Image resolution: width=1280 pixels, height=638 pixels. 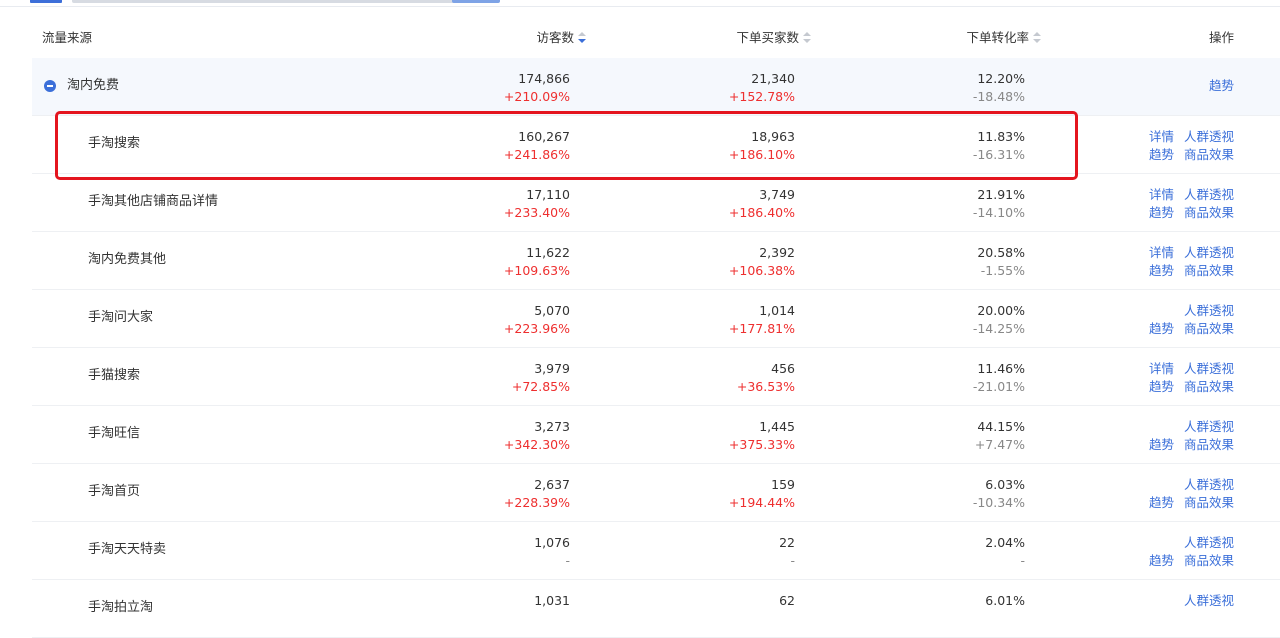 What do you see at coordinates (787, 542) in the screenshot?
I see `buyers-value: 22` at bounding box center [787, 542].